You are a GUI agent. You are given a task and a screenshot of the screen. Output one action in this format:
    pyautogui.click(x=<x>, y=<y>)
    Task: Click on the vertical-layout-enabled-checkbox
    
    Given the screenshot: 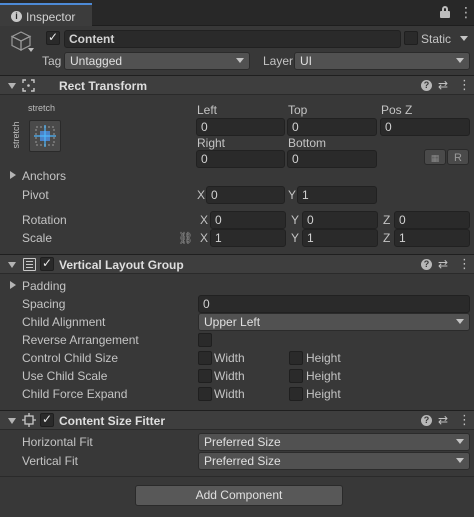 What is the action you would take?
    pyautogui.click(x=47, y=263)
    